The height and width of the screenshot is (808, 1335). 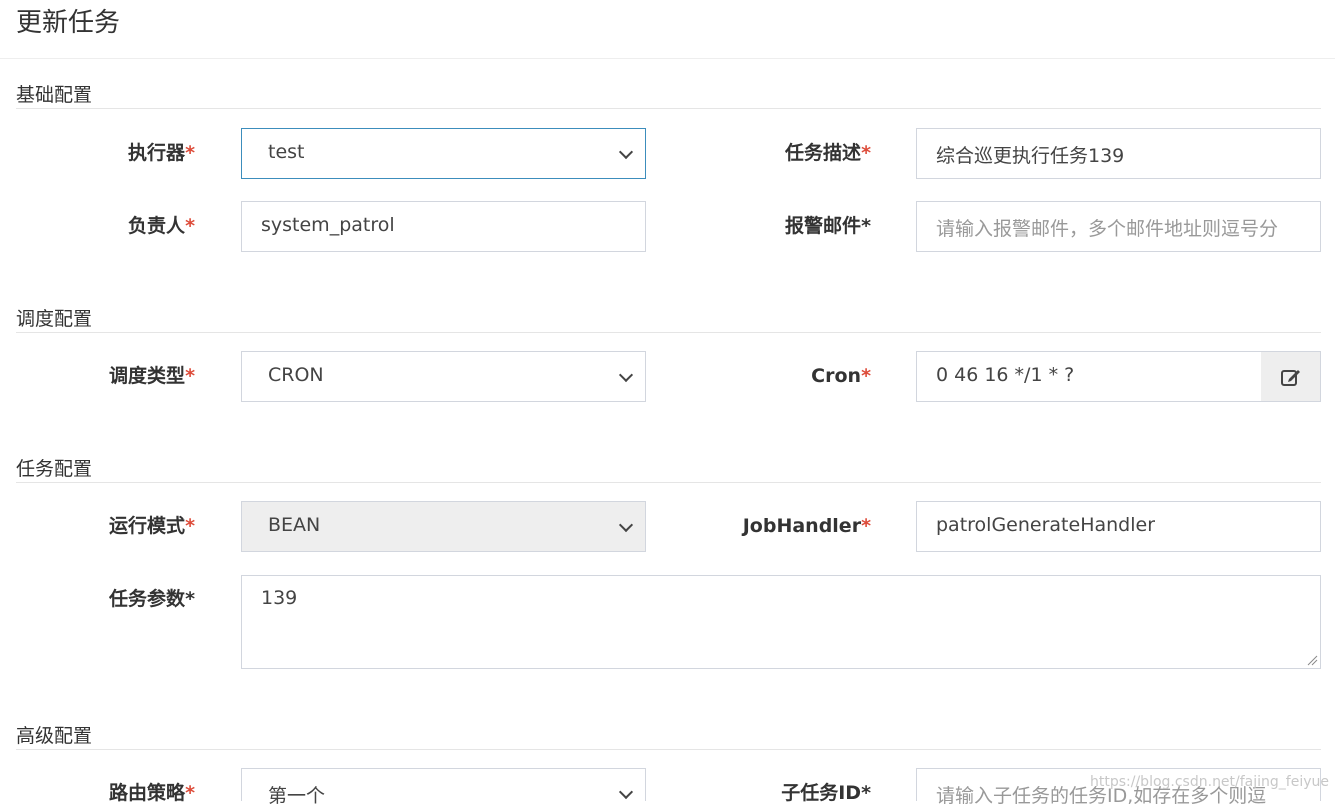 What do you see at coordinates (826, 793) in the screenshot?
I see `child-task-id-label: 子任务ID*` at bounding box center [826, 793].